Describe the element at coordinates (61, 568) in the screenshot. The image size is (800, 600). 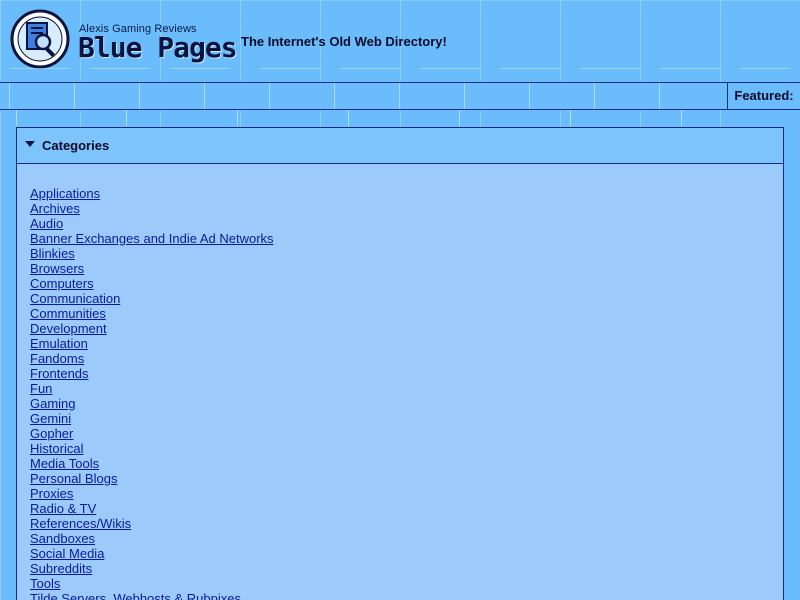
I see `category-link: Subreddits` at that location.